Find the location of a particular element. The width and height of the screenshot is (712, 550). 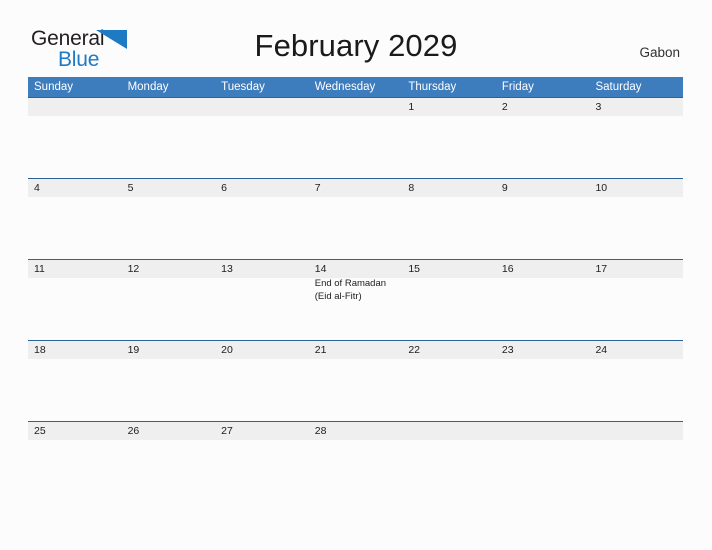

day-cell-3: 3 is located at coordinates (636, 138).